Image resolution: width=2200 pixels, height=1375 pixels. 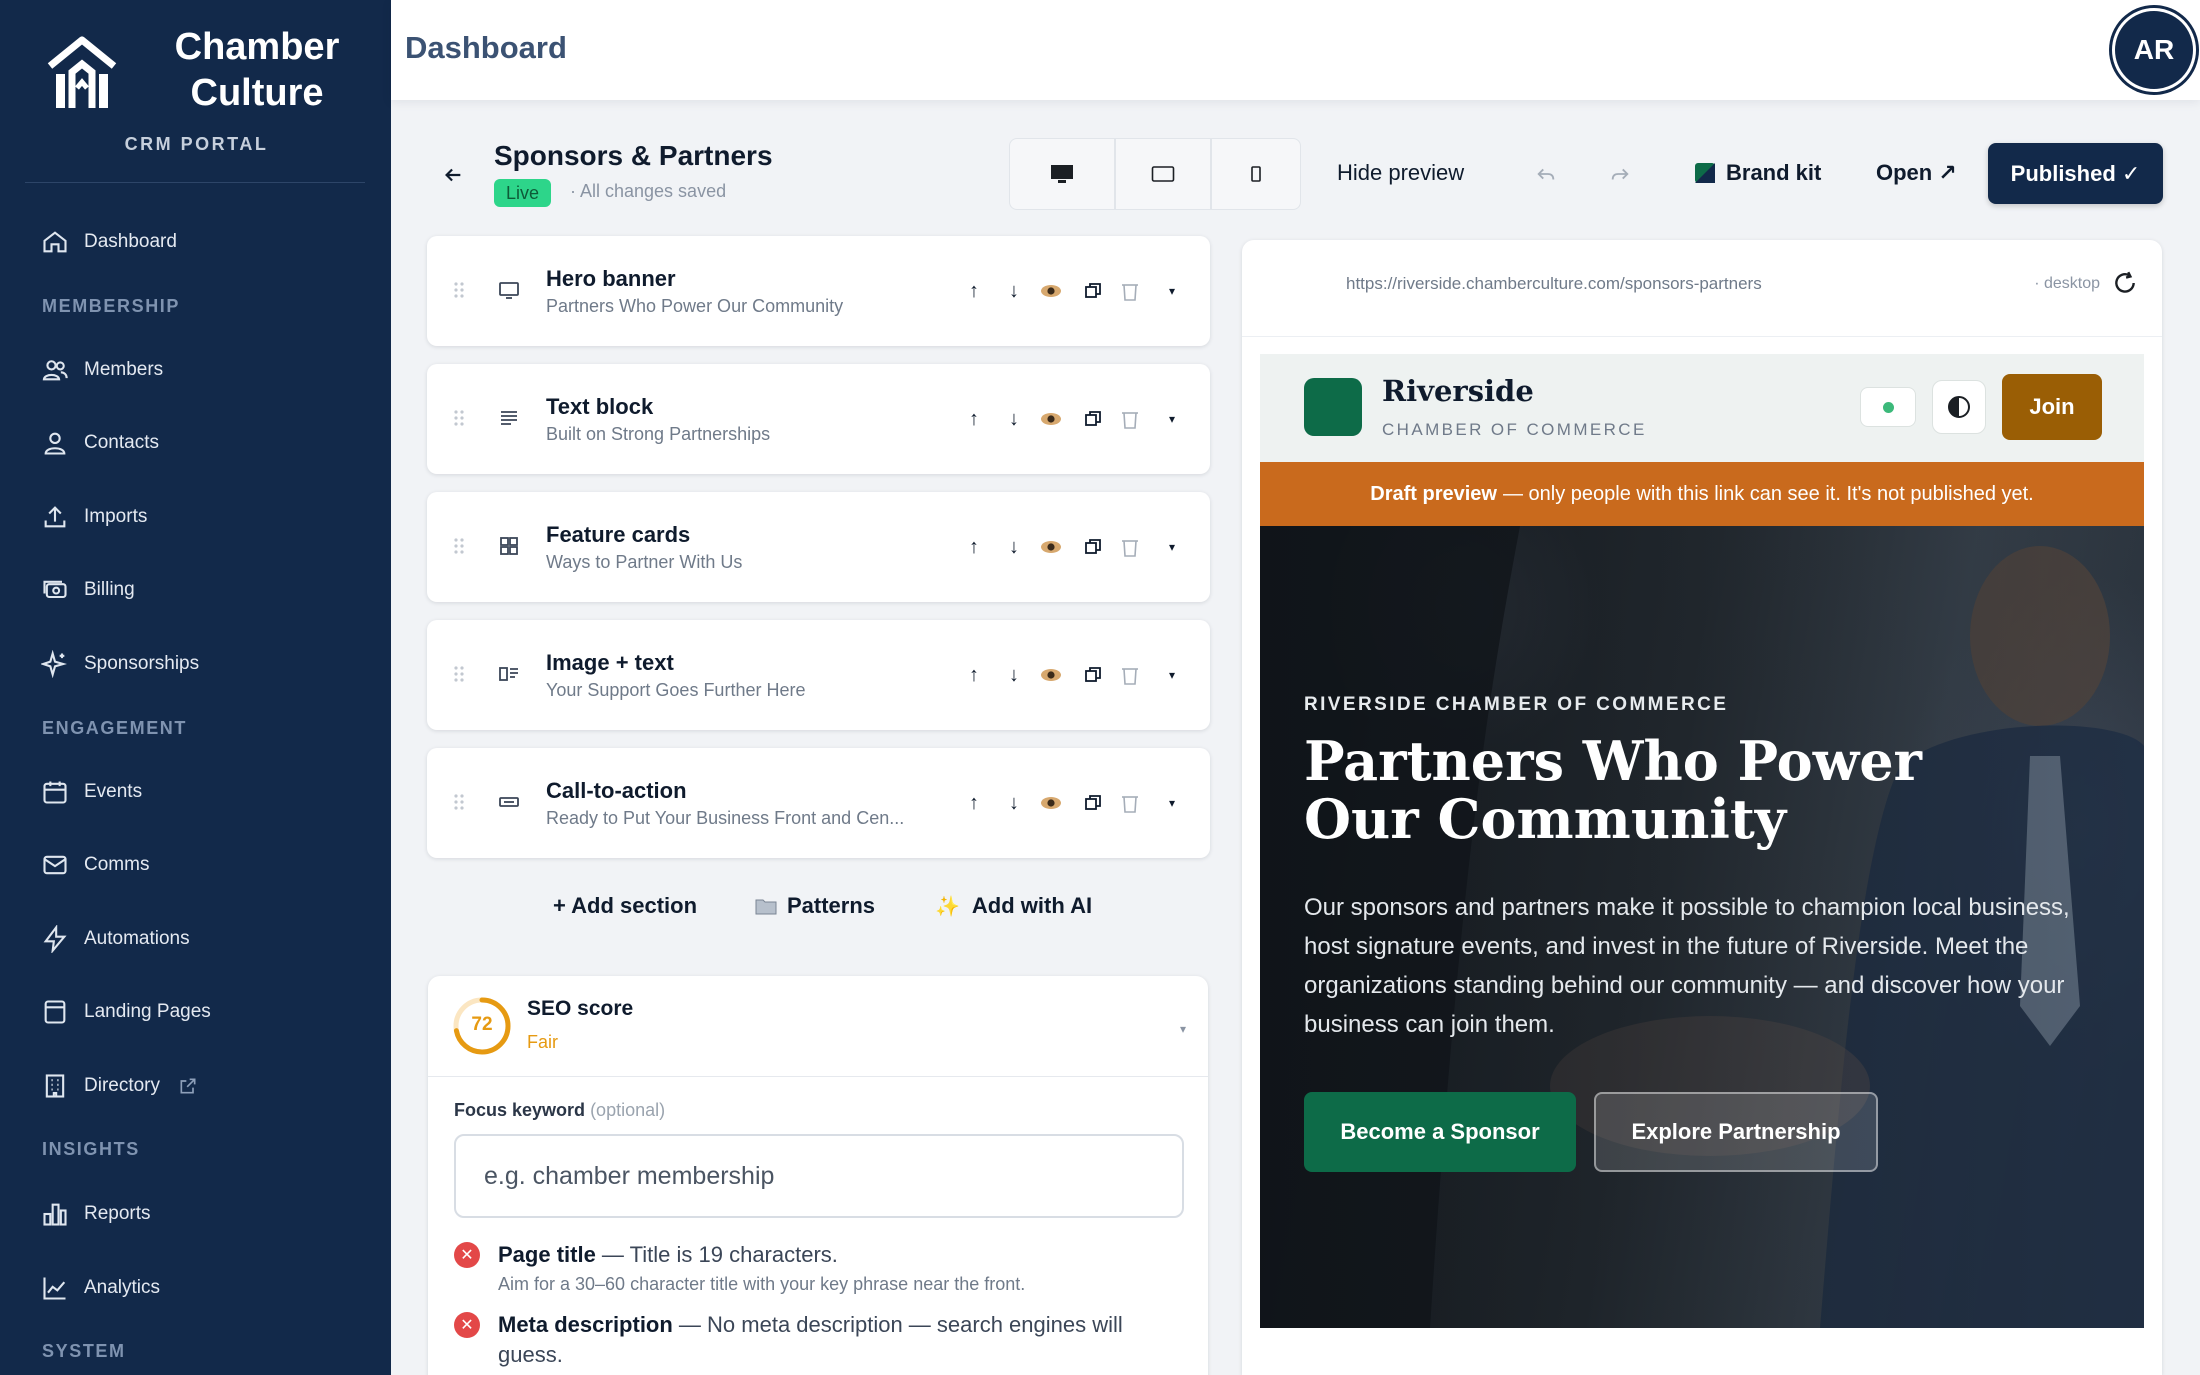 I want to click on device-tablet-button, so click(x=1163, y=174).